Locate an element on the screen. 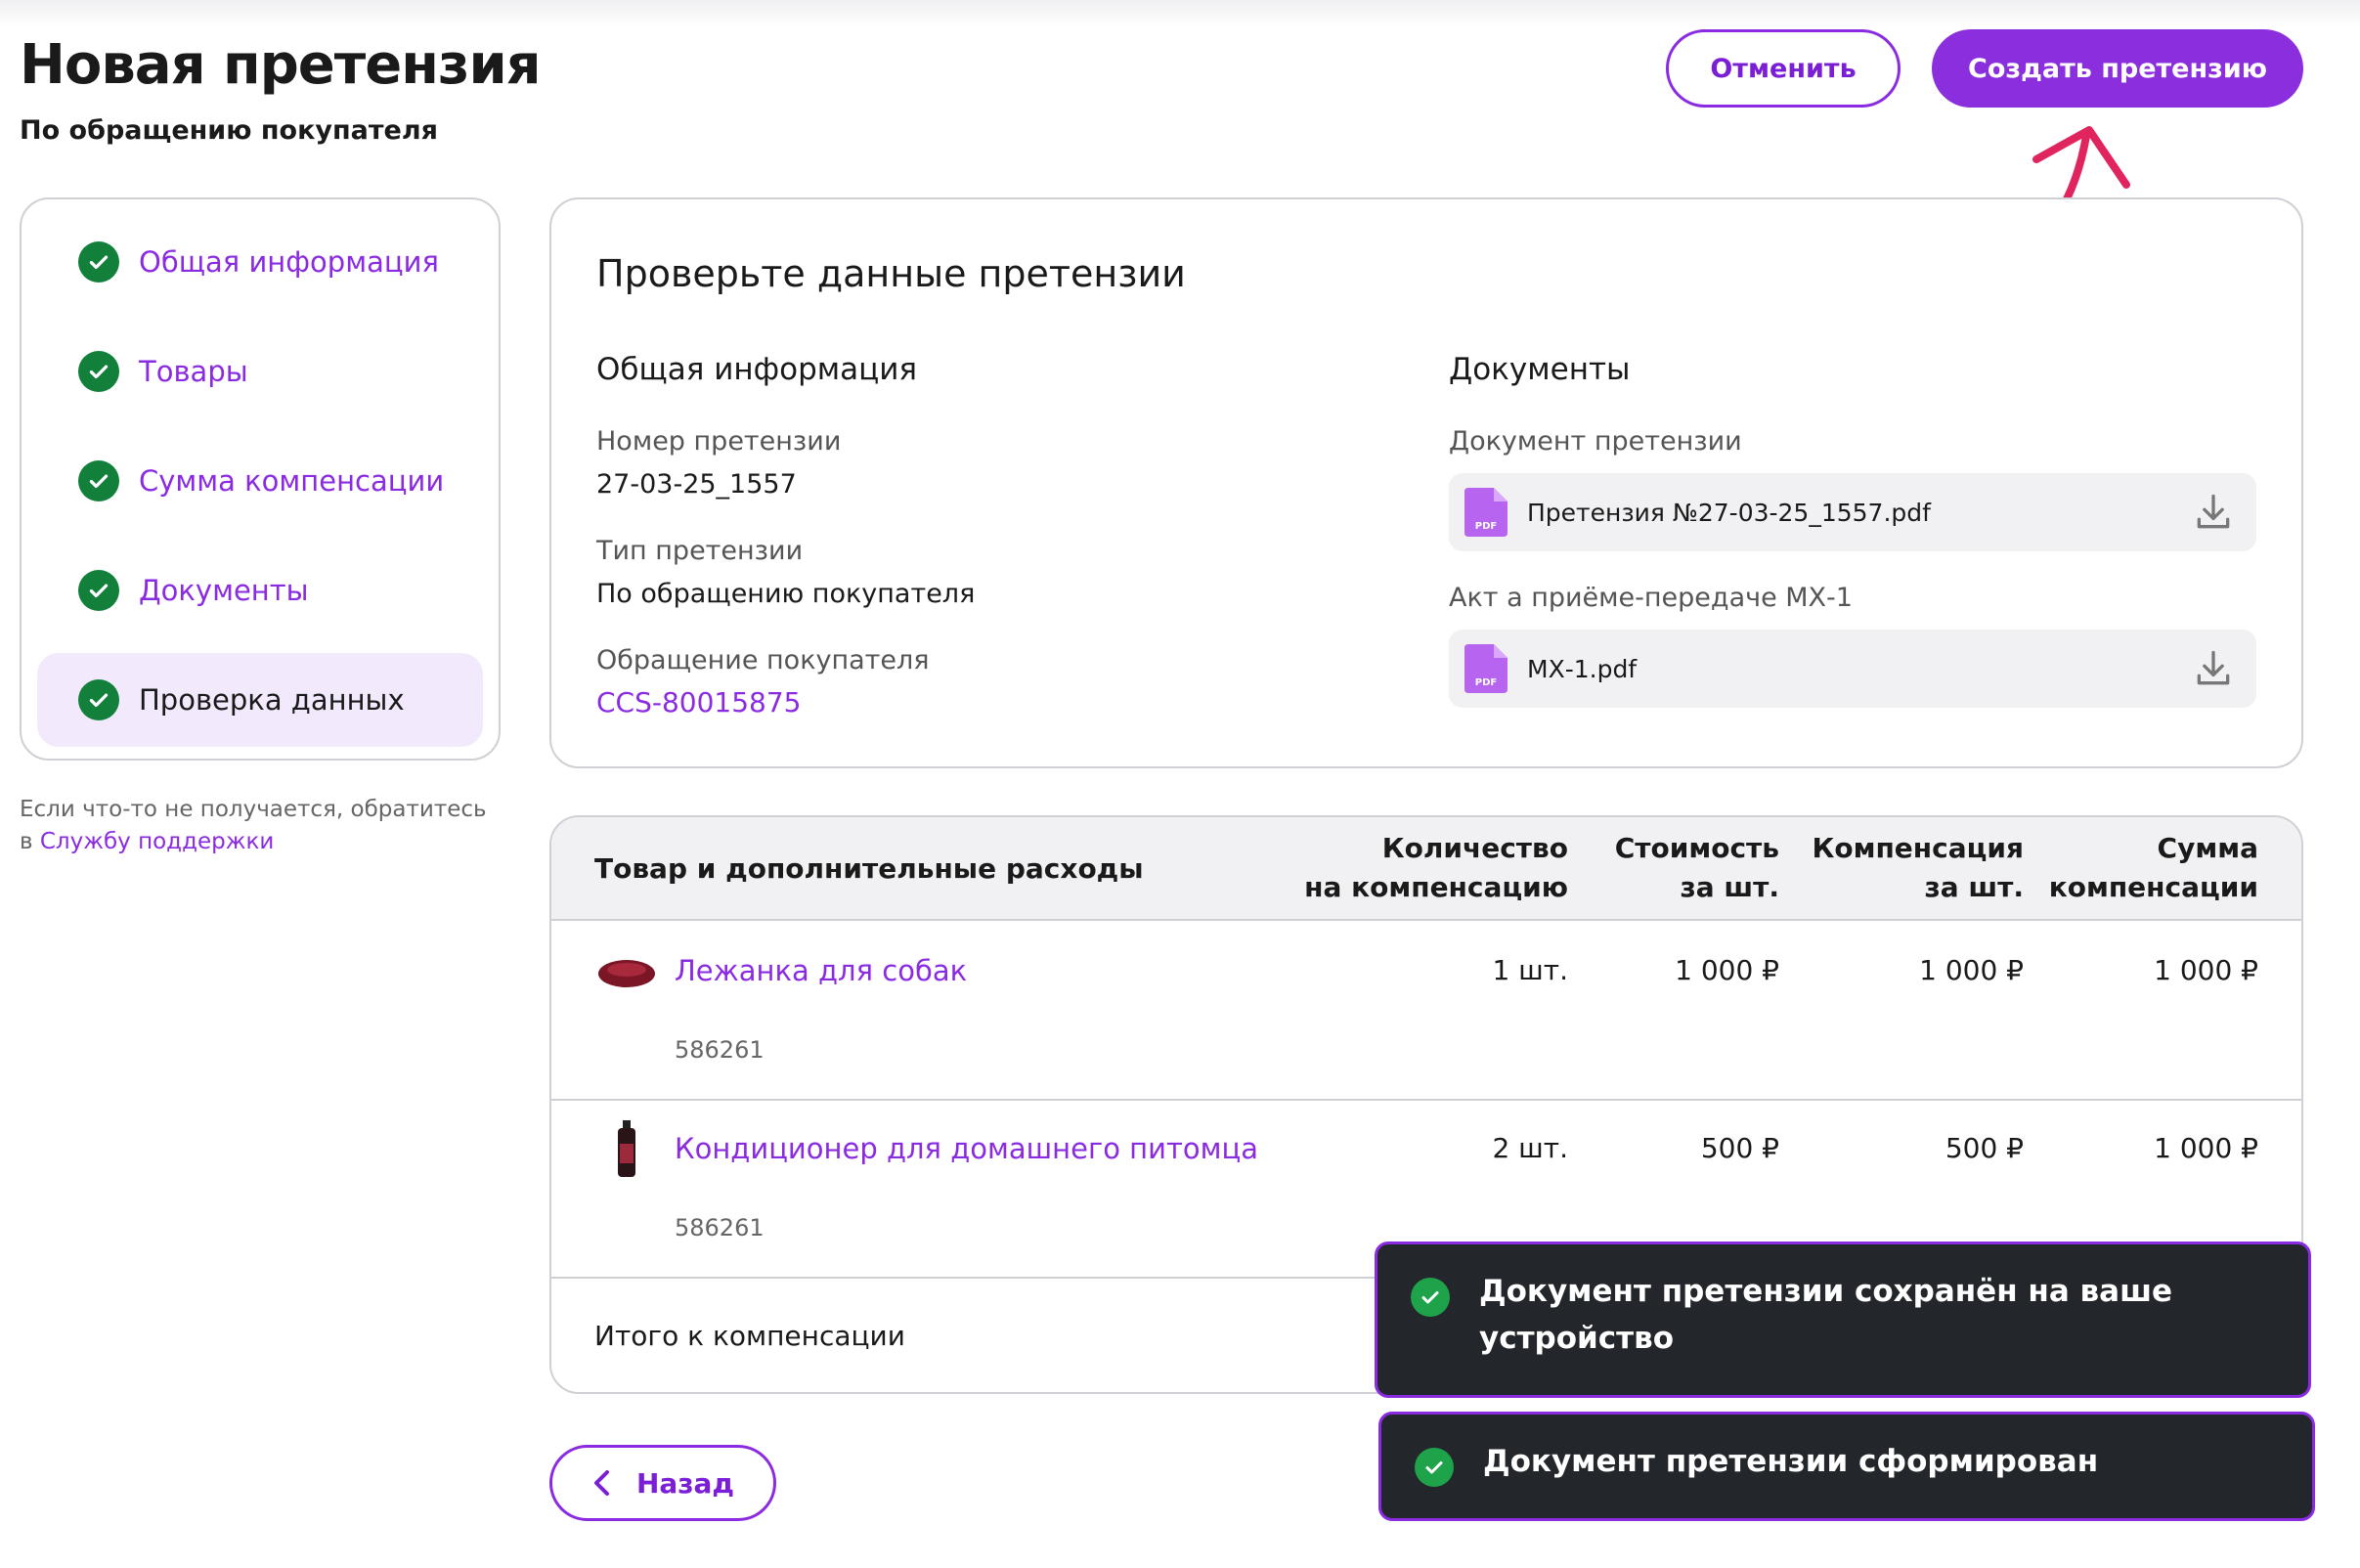  toast-document-created: Документ претензии сформирован is located at coordinates (1846, 1467).